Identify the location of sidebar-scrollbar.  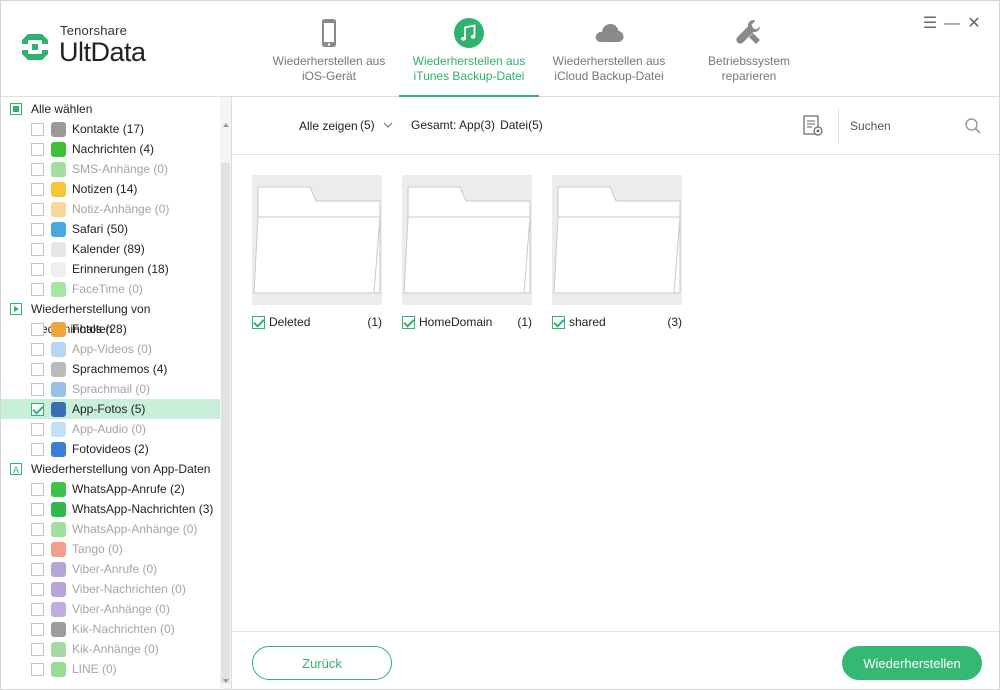
(225, 393).